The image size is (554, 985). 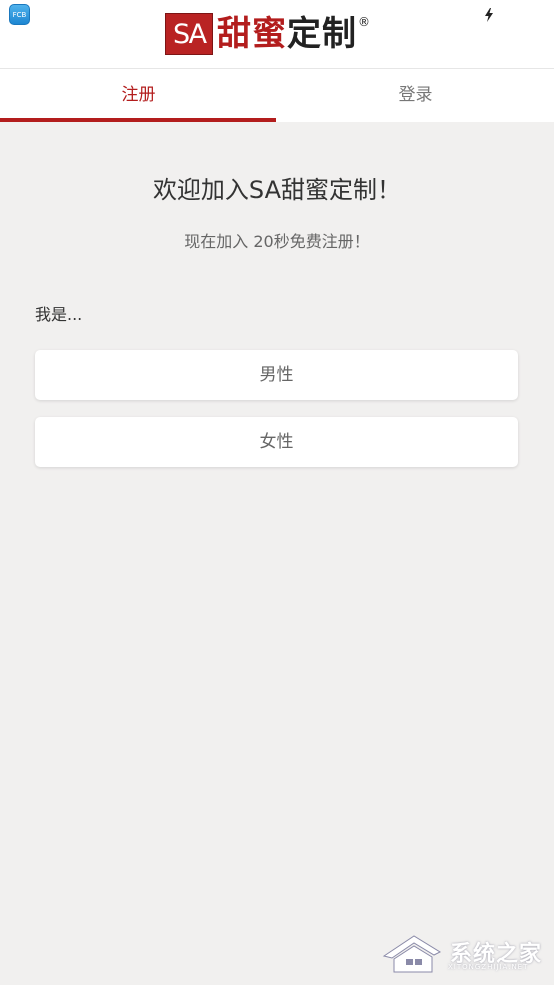 What do you see at coordinates (322, 34) in the screenshot?
I see `logo-dark-text: 定制` at bounding box center [322, 34].